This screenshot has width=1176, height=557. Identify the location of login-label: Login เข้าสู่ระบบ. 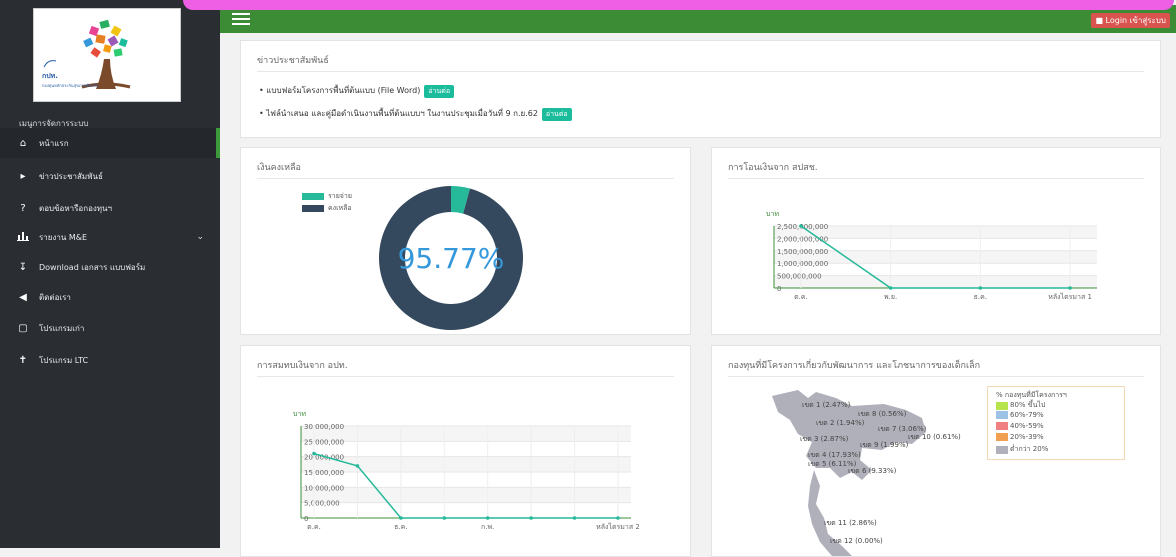
(1135, 20).